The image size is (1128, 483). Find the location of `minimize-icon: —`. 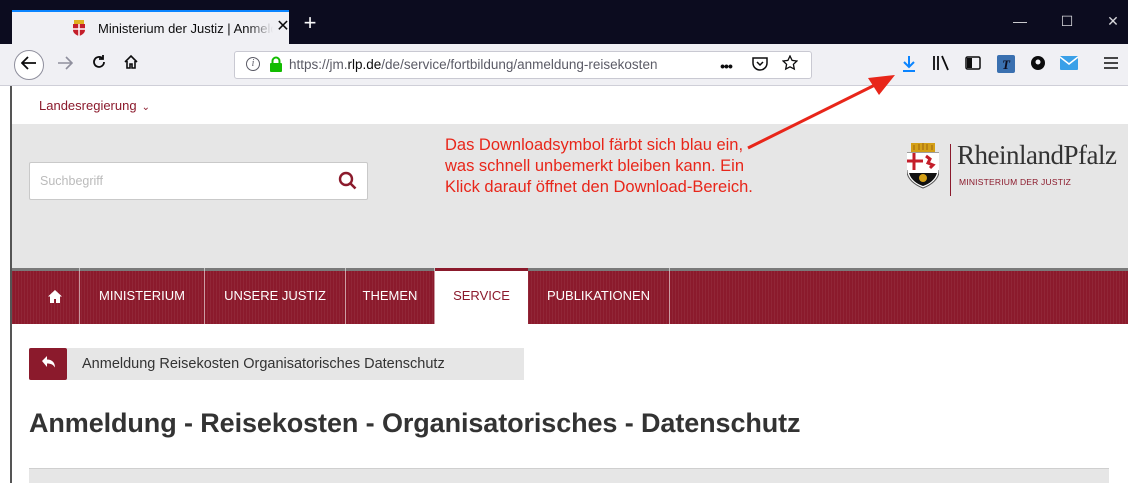

minimize-icon: — is located at coordinates (1020, 22).